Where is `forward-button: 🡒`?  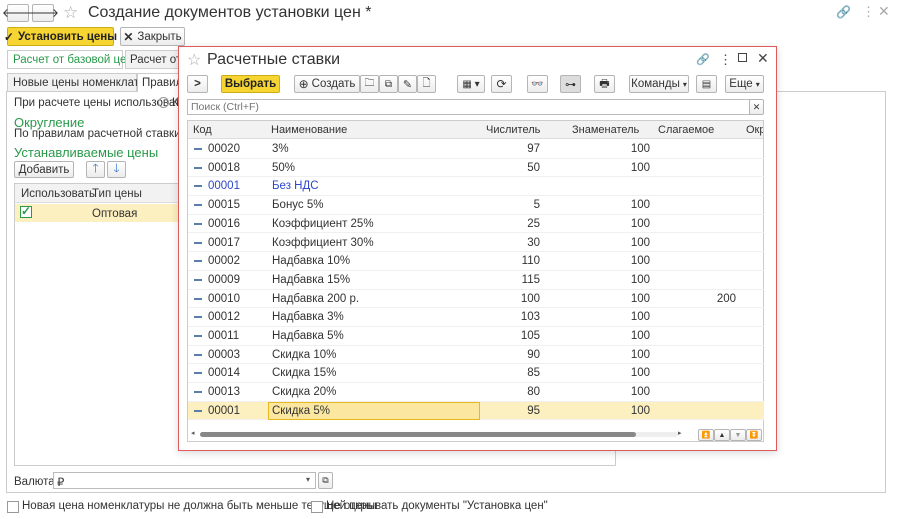 forward-button: 🡒 is located at coordinates (43, 13).